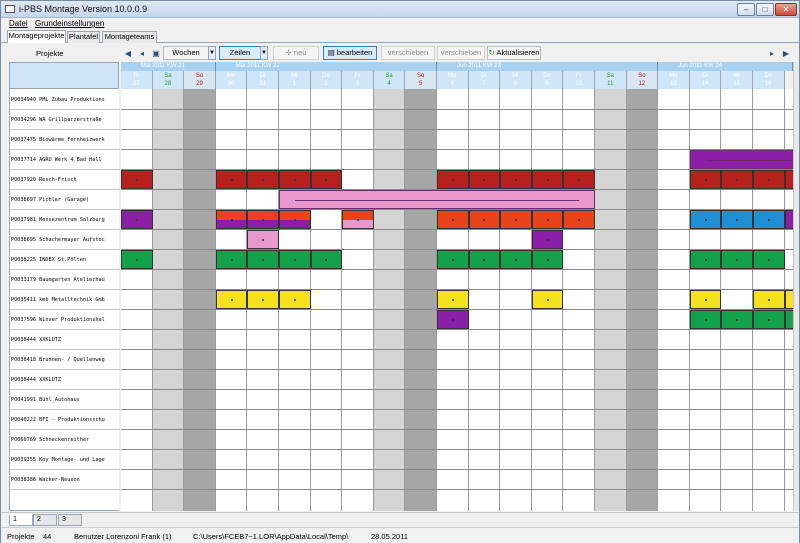 The height and width of the screenshot is (543, 800). What do you see at coordinates (18, 23) in the screenshot?
I see `menu-datei: Datei` at bounding box center [18, 23].